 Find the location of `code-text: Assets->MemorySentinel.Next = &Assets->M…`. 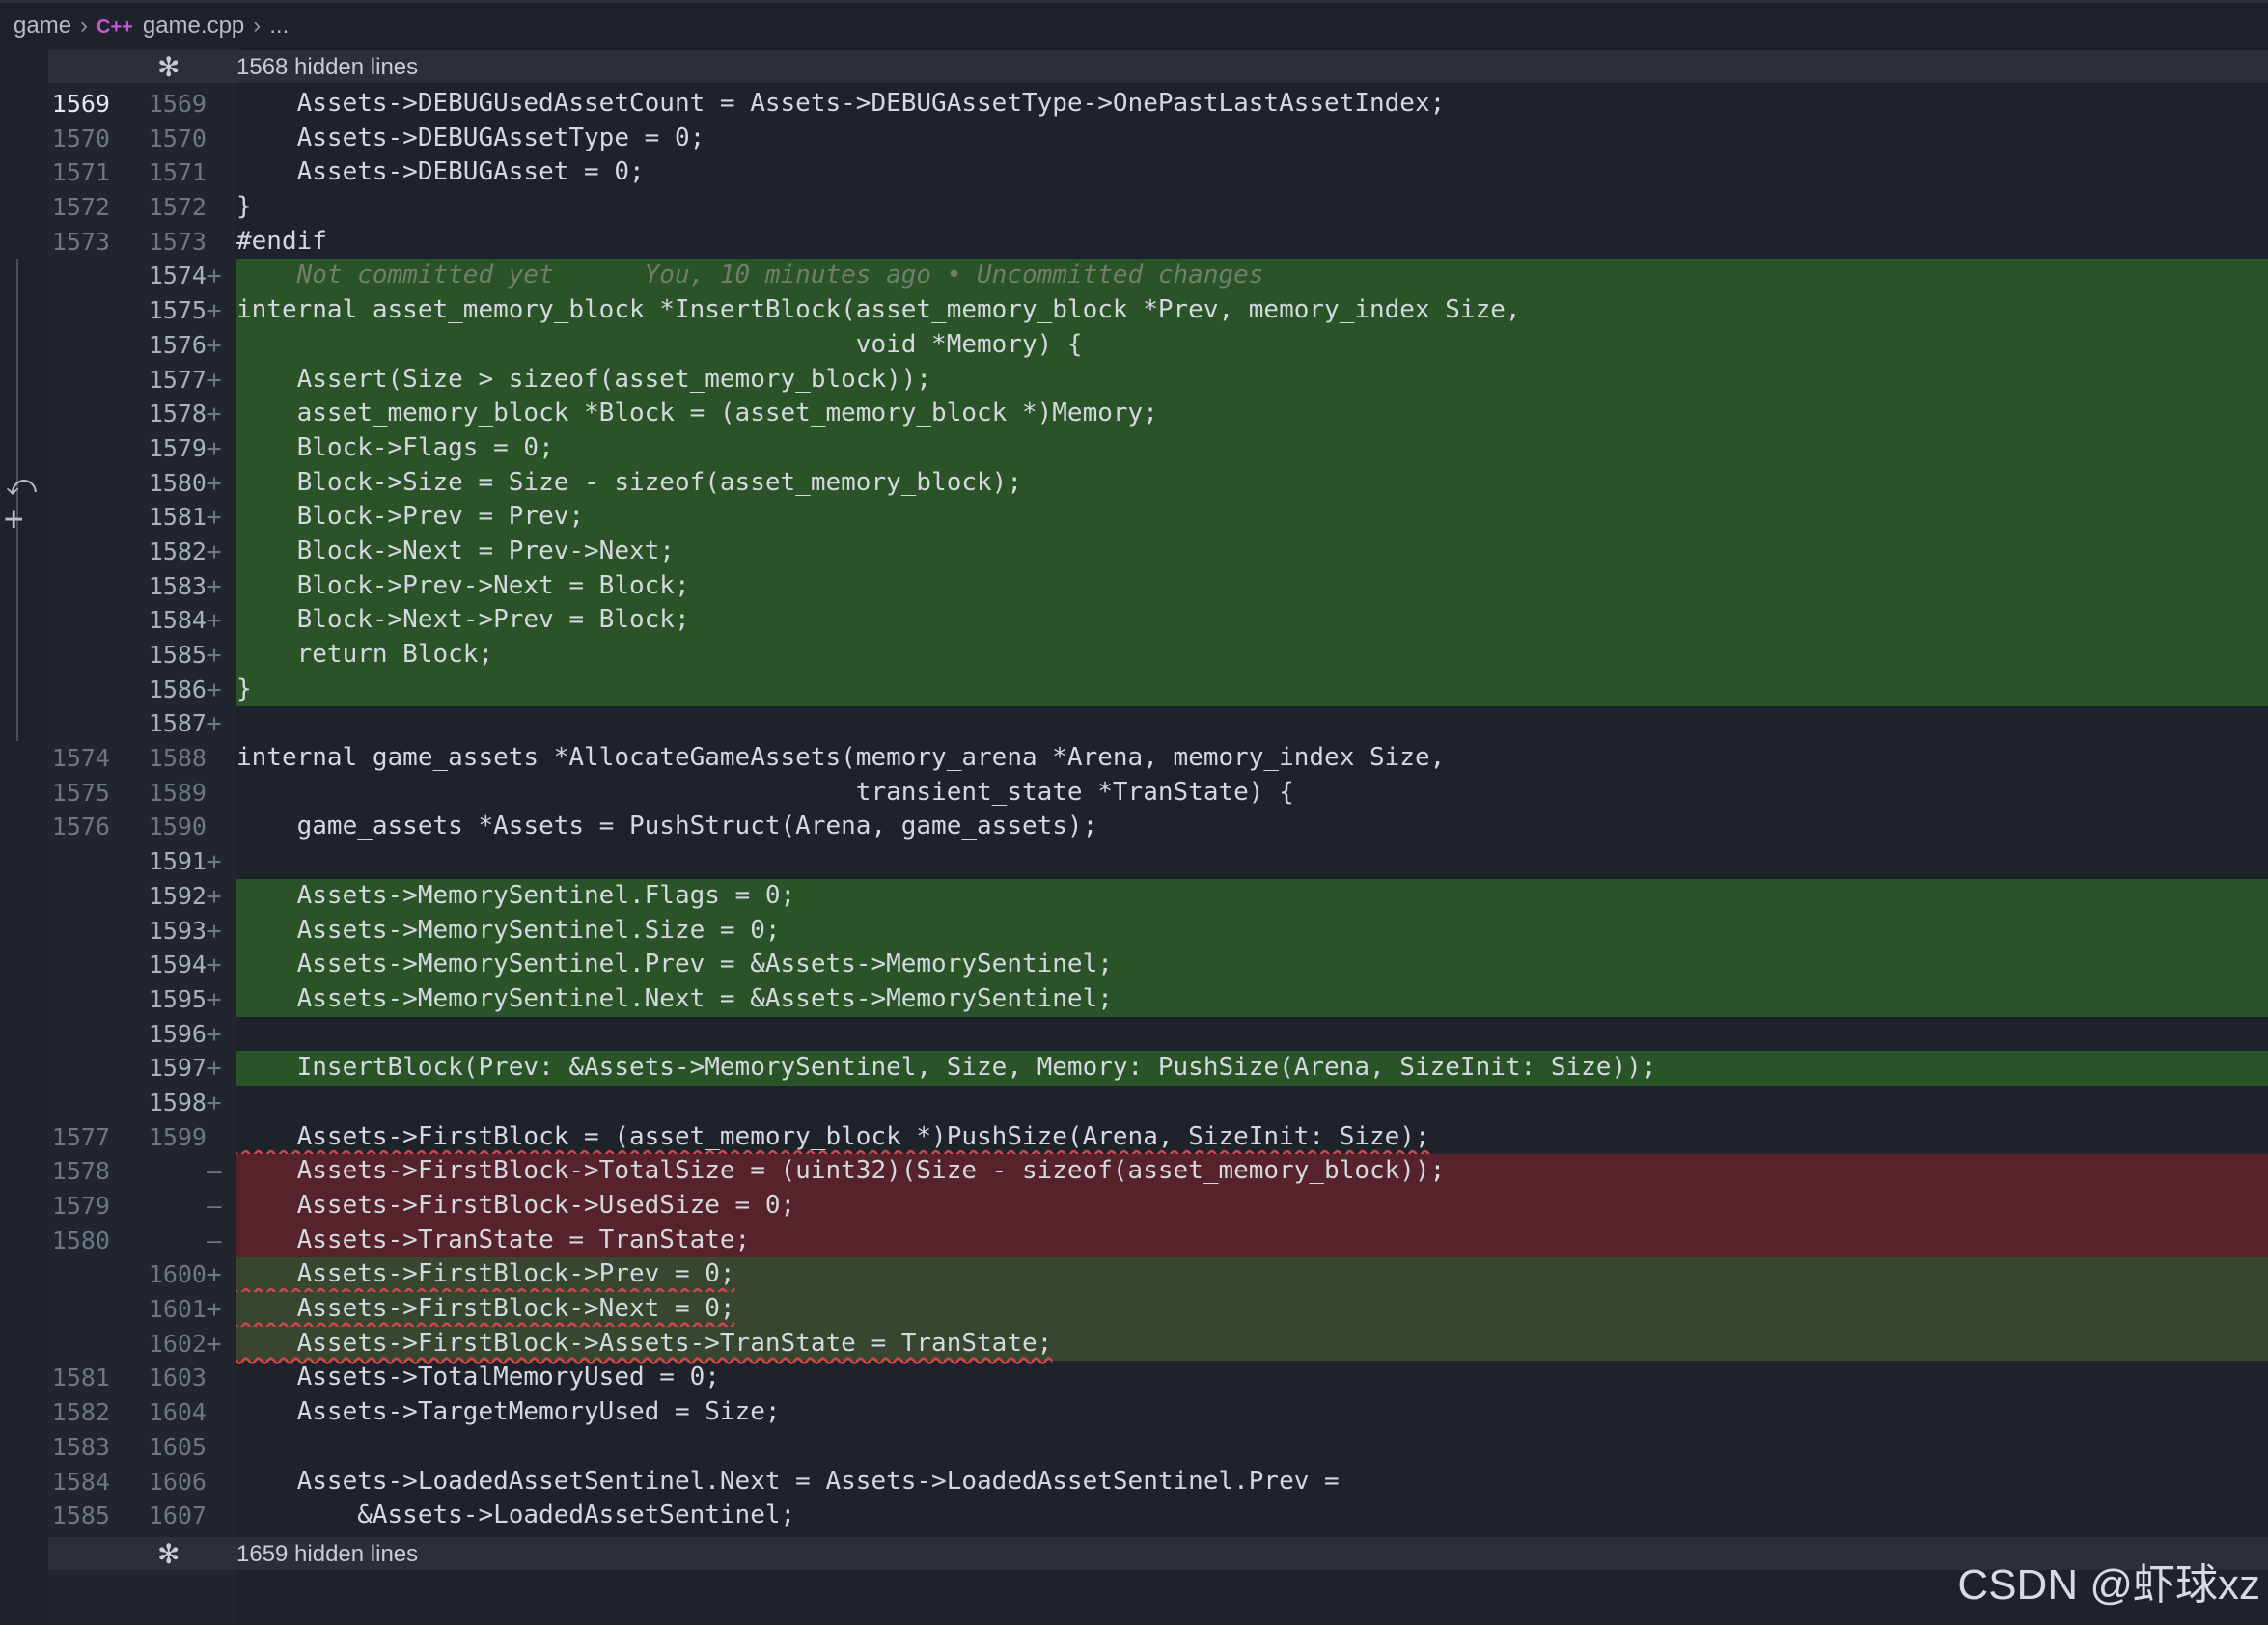

code-text: Assets->MemorySentinel.Next = &Assets->M… is located at coordinates (1252, 999).